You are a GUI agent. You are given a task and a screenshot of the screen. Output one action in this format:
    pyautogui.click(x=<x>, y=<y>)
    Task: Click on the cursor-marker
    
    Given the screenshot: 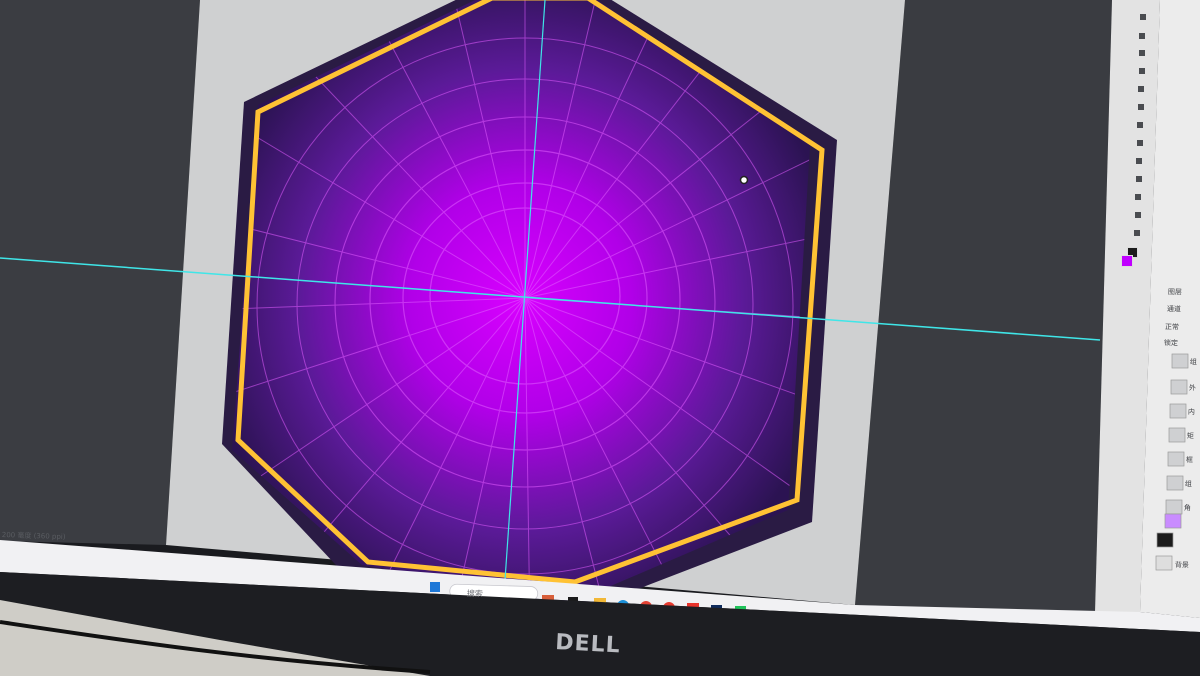 What is the action you would take?
    pyautogui.click(x=744, y=180)
    